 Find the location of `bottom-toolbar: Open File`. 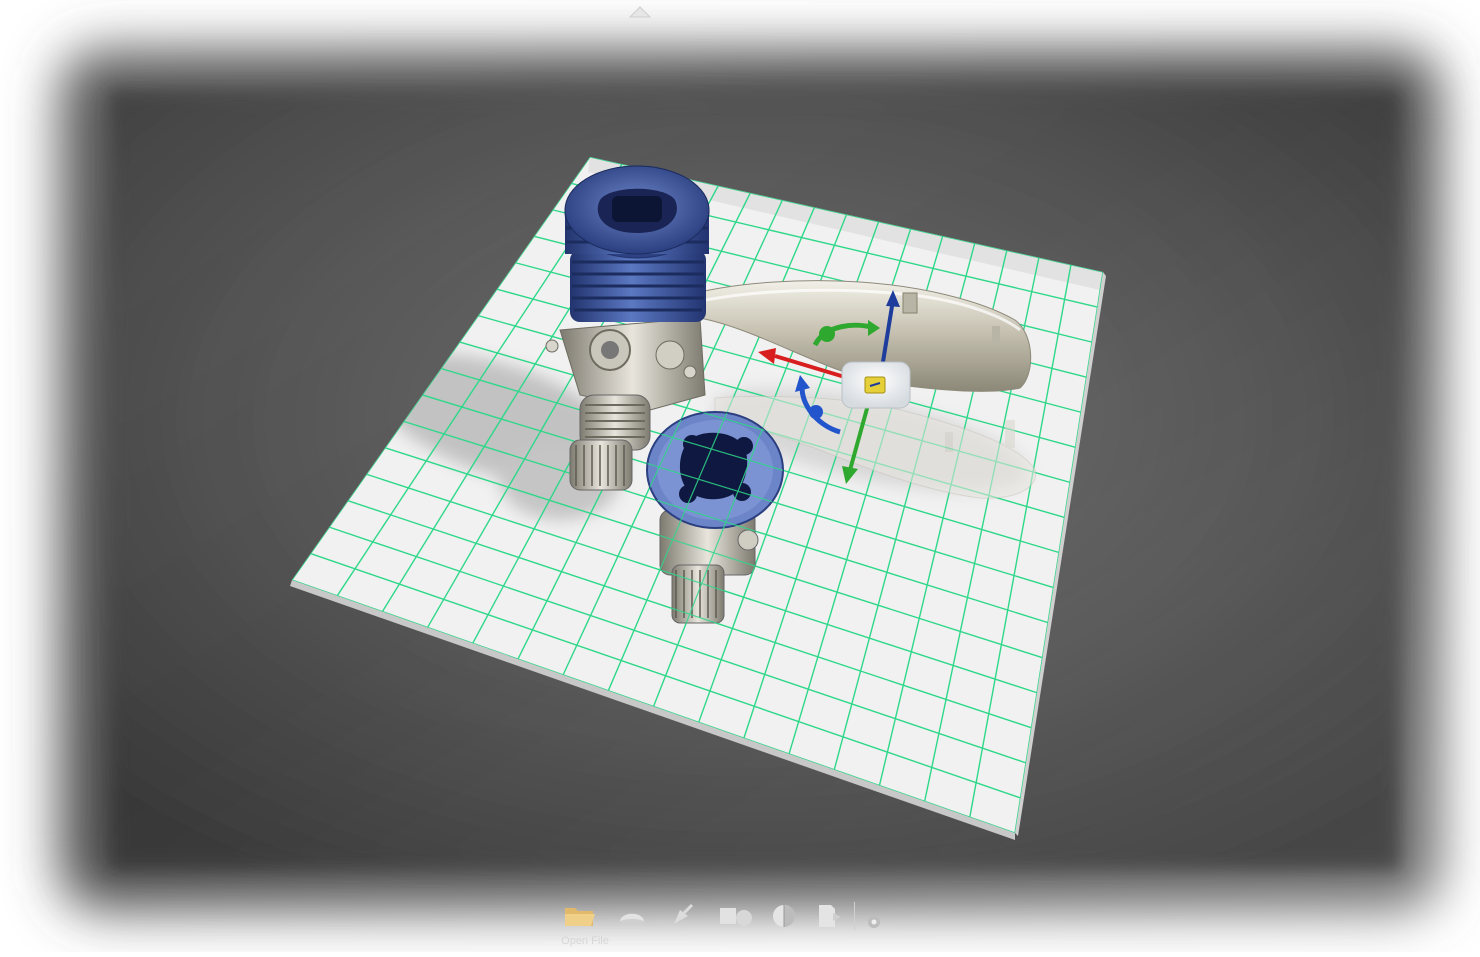

bottom-toolbar: Open File is located at coordinates (718, 921).